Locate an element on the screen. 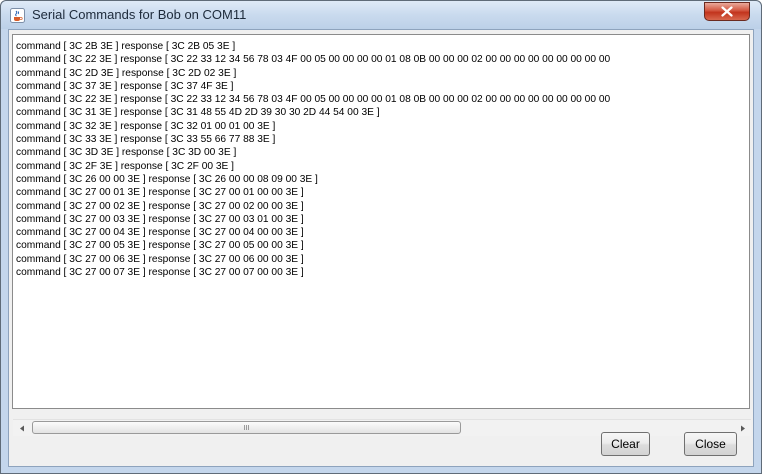 The image size is (764, 476). clear-button: Clear is located at coordinates (625, 444).